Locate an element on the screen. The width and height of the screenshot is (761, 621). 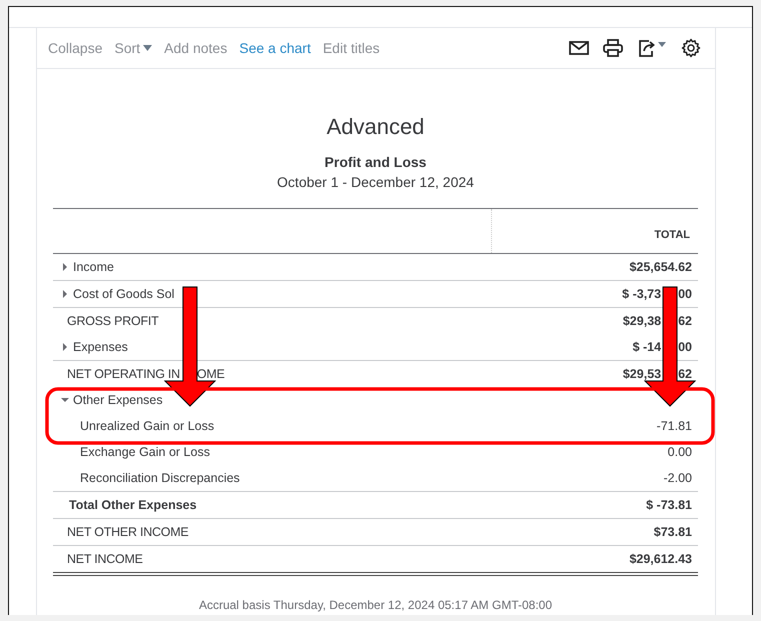
row-amount: $ -3,73 is located at coordinates (642, 294).